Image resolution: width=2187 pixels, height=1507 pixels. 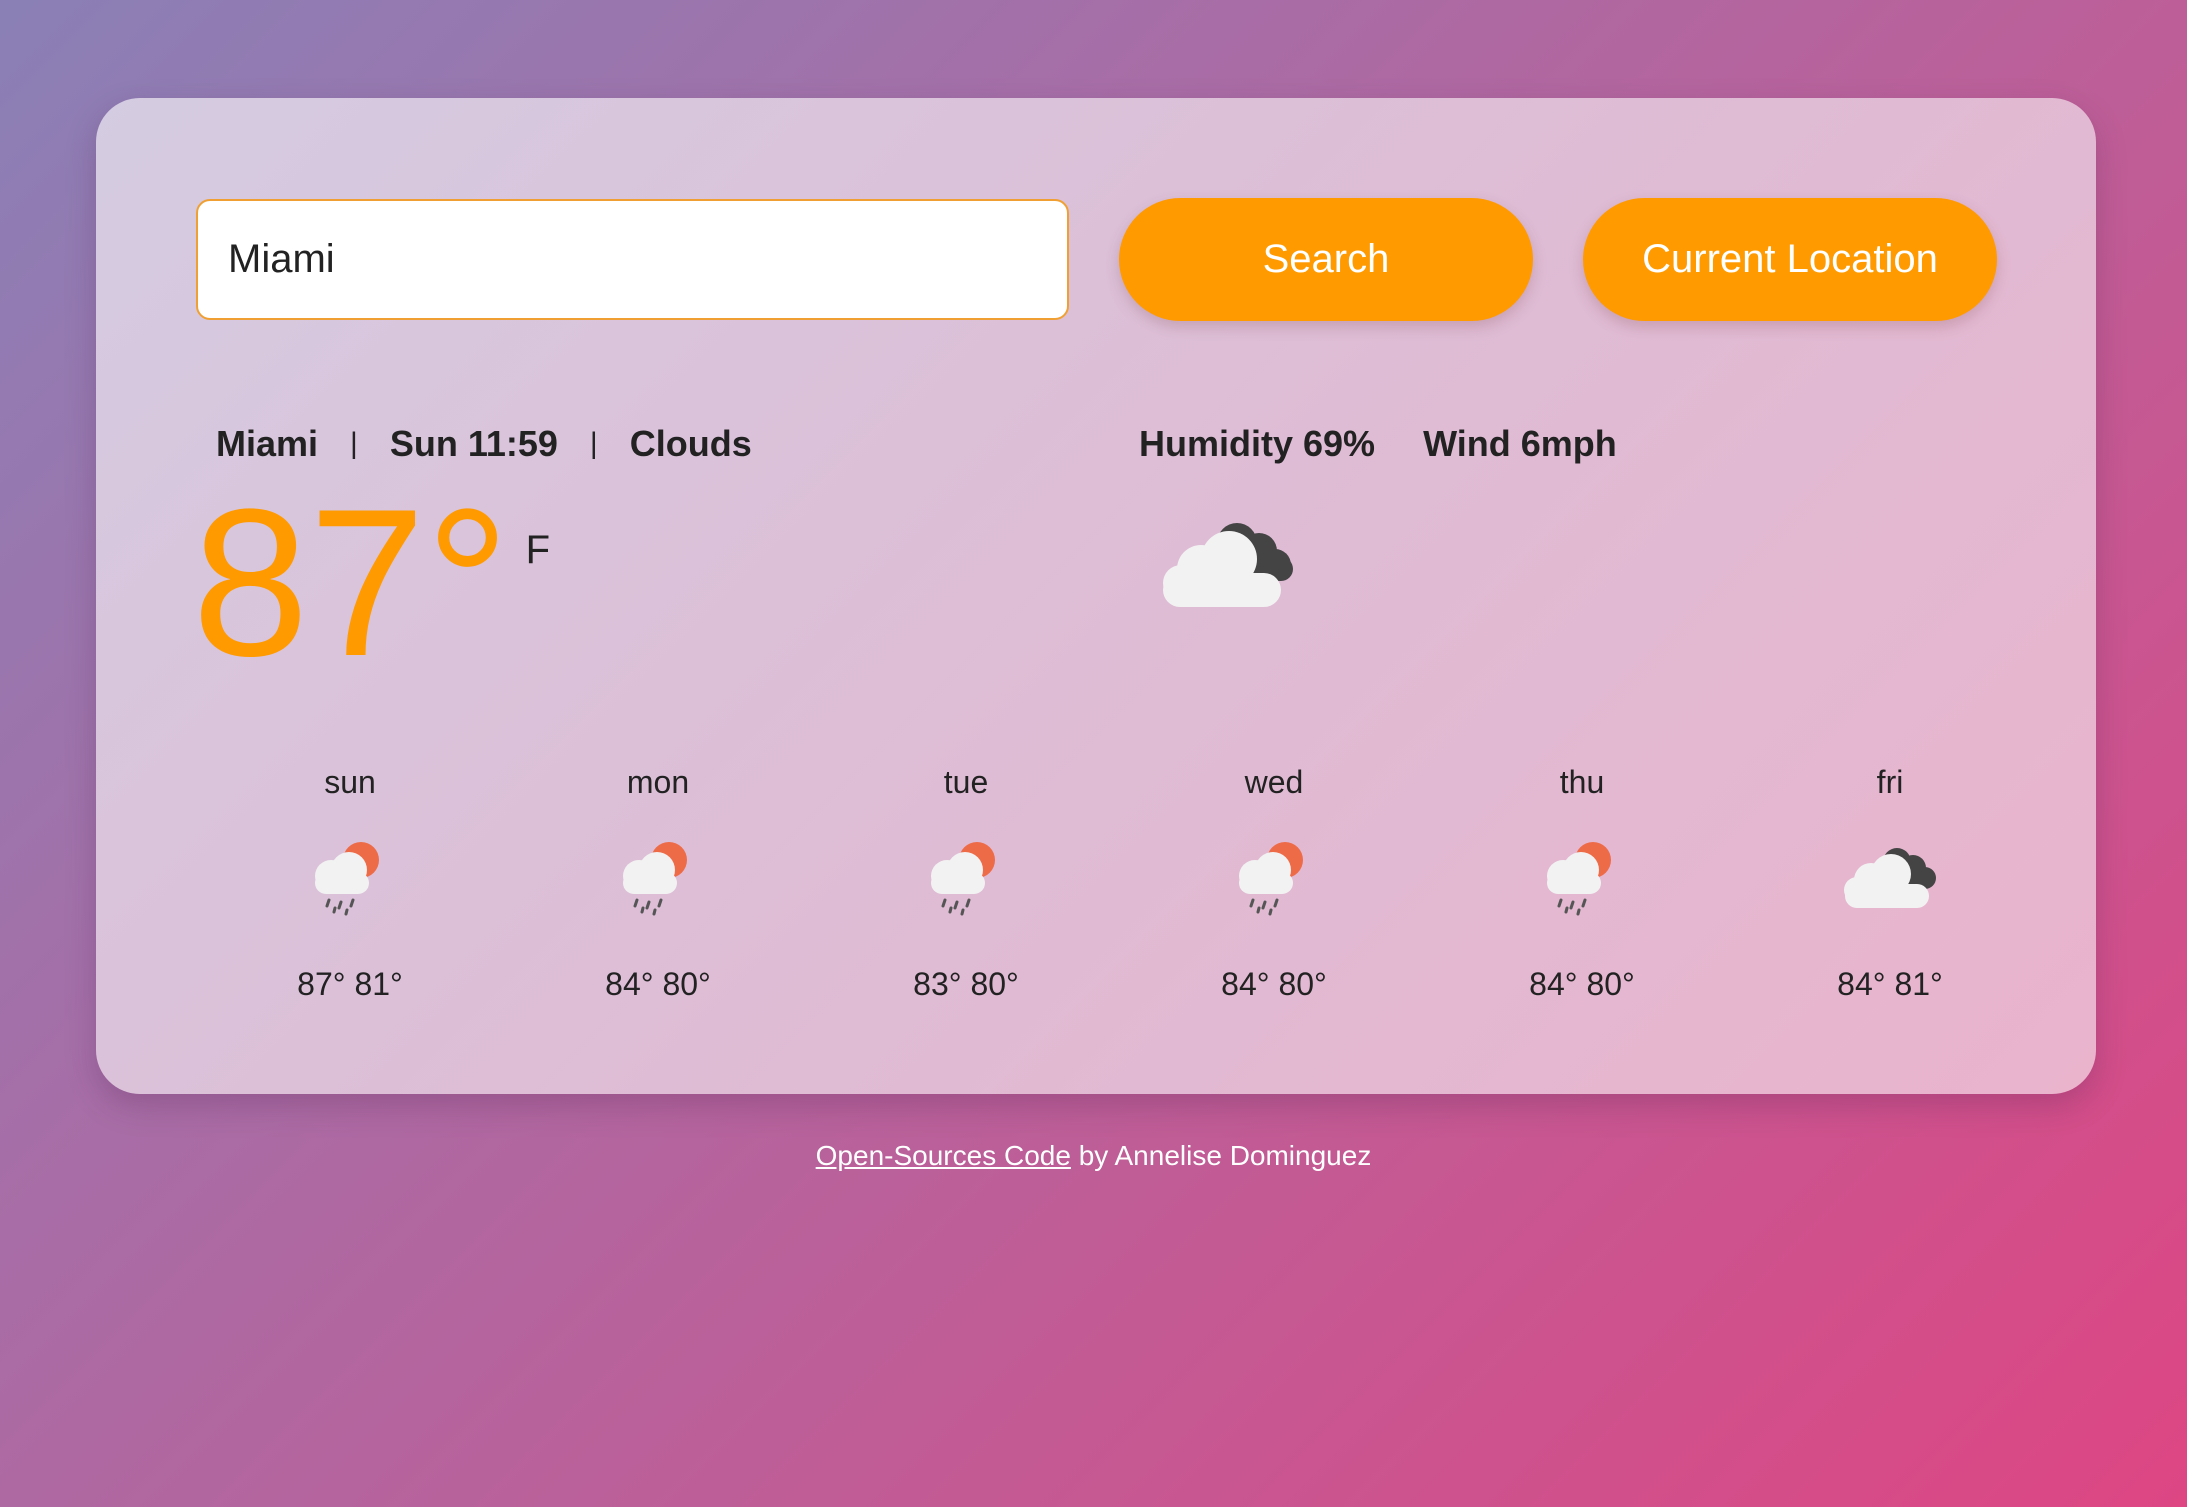 What do you see at coordinates (1326, 259) in the screenshot?
I see `search-button: Search` at bounding box center [1326, 259].